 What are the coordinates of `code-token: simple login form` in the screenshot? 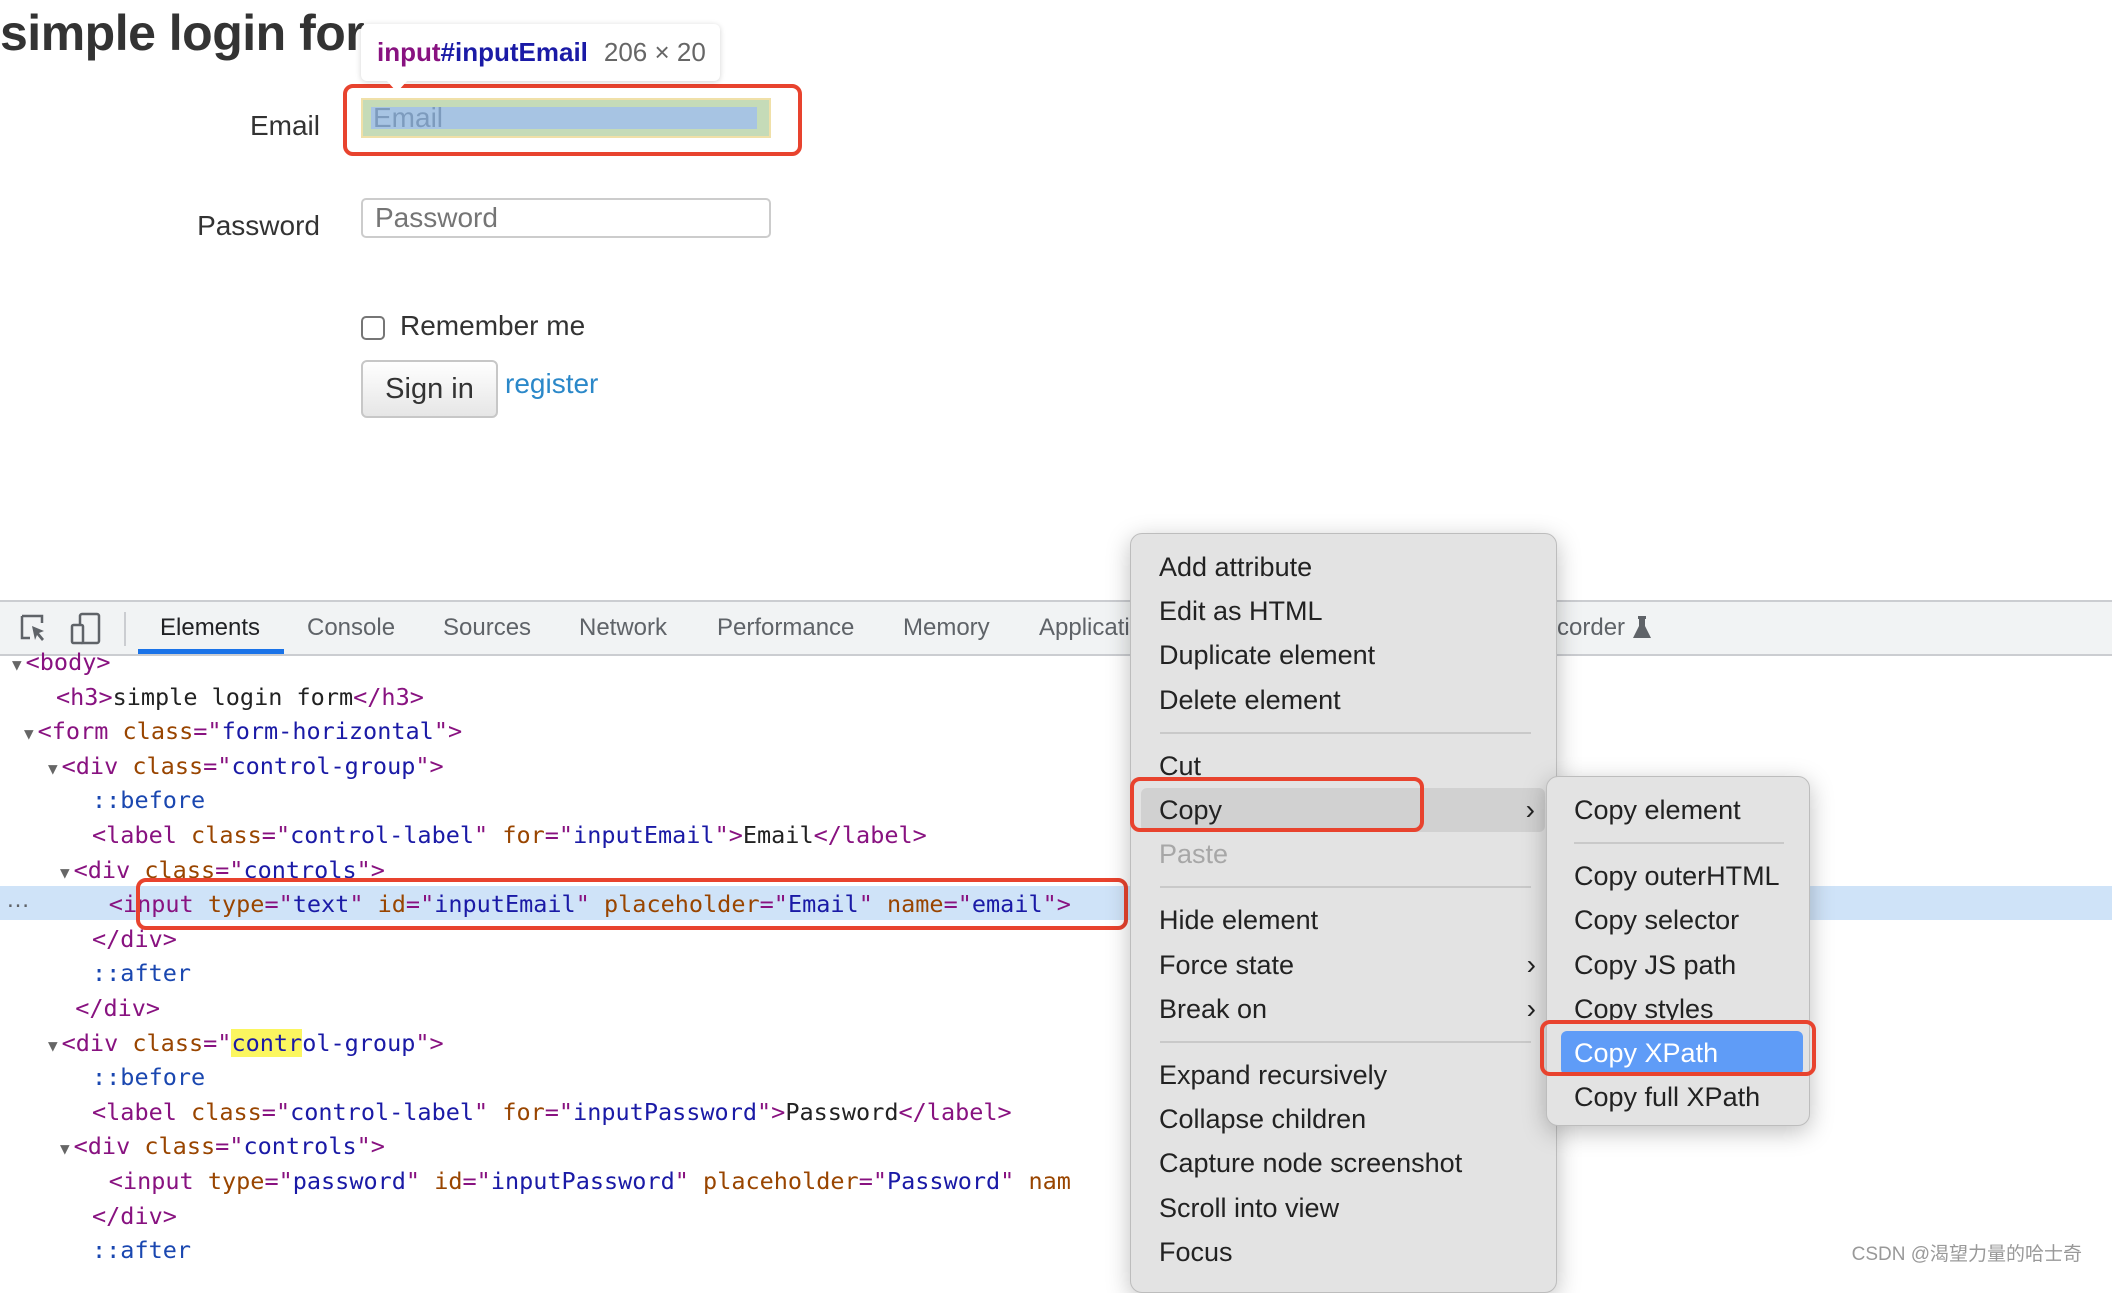 It's located at (233, 696).